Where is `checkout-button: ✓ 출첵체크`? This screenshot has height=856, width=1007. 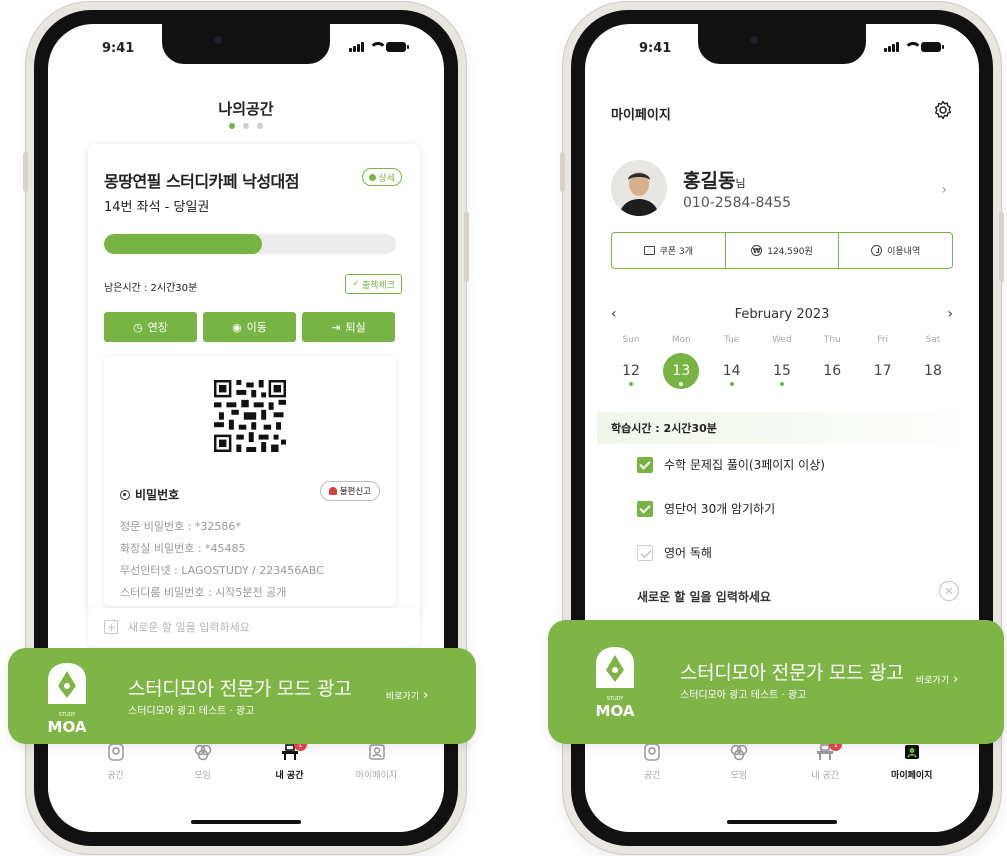
checkout-button: ✓ 출첵체크 is located at coordinates (373, 284).